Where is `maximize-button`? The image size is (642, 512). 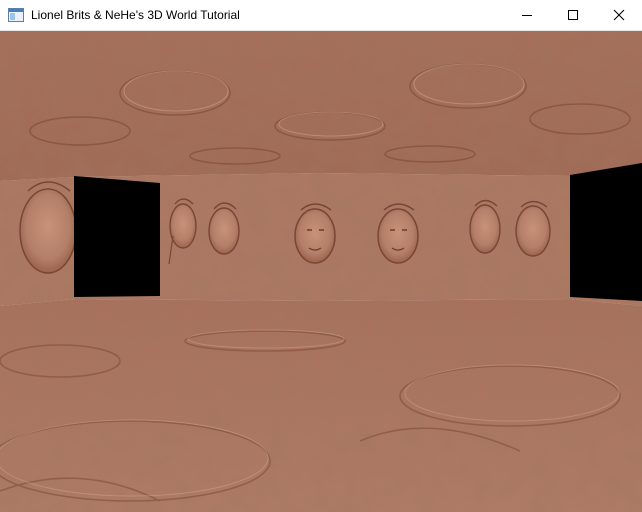
maximize-button is located at coordinates (573, 15).